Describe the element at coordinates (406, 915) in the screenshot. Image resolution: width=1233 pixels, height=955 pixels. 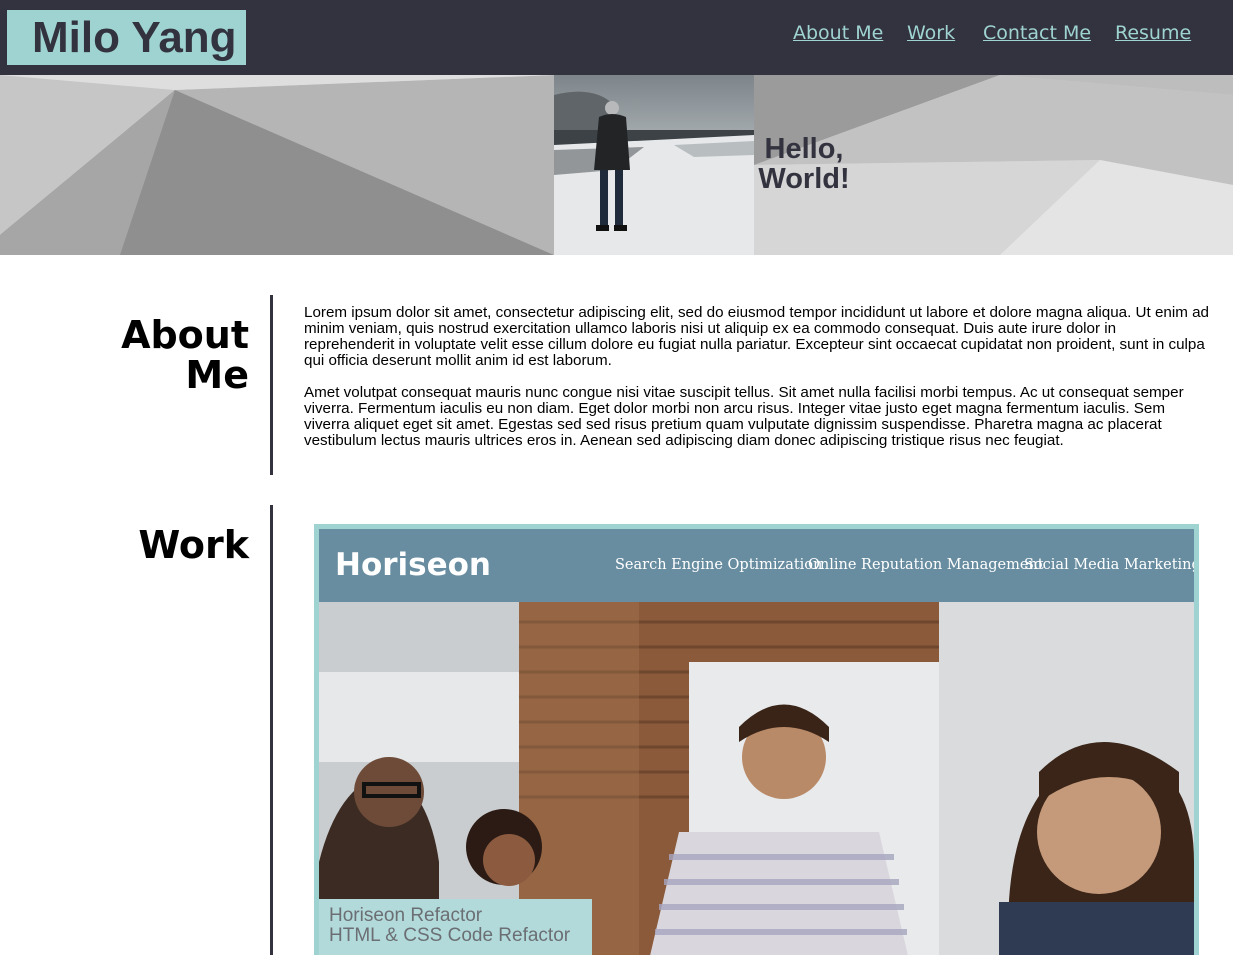
I see `project-caption-title: Horiseon Refactor` at that location.